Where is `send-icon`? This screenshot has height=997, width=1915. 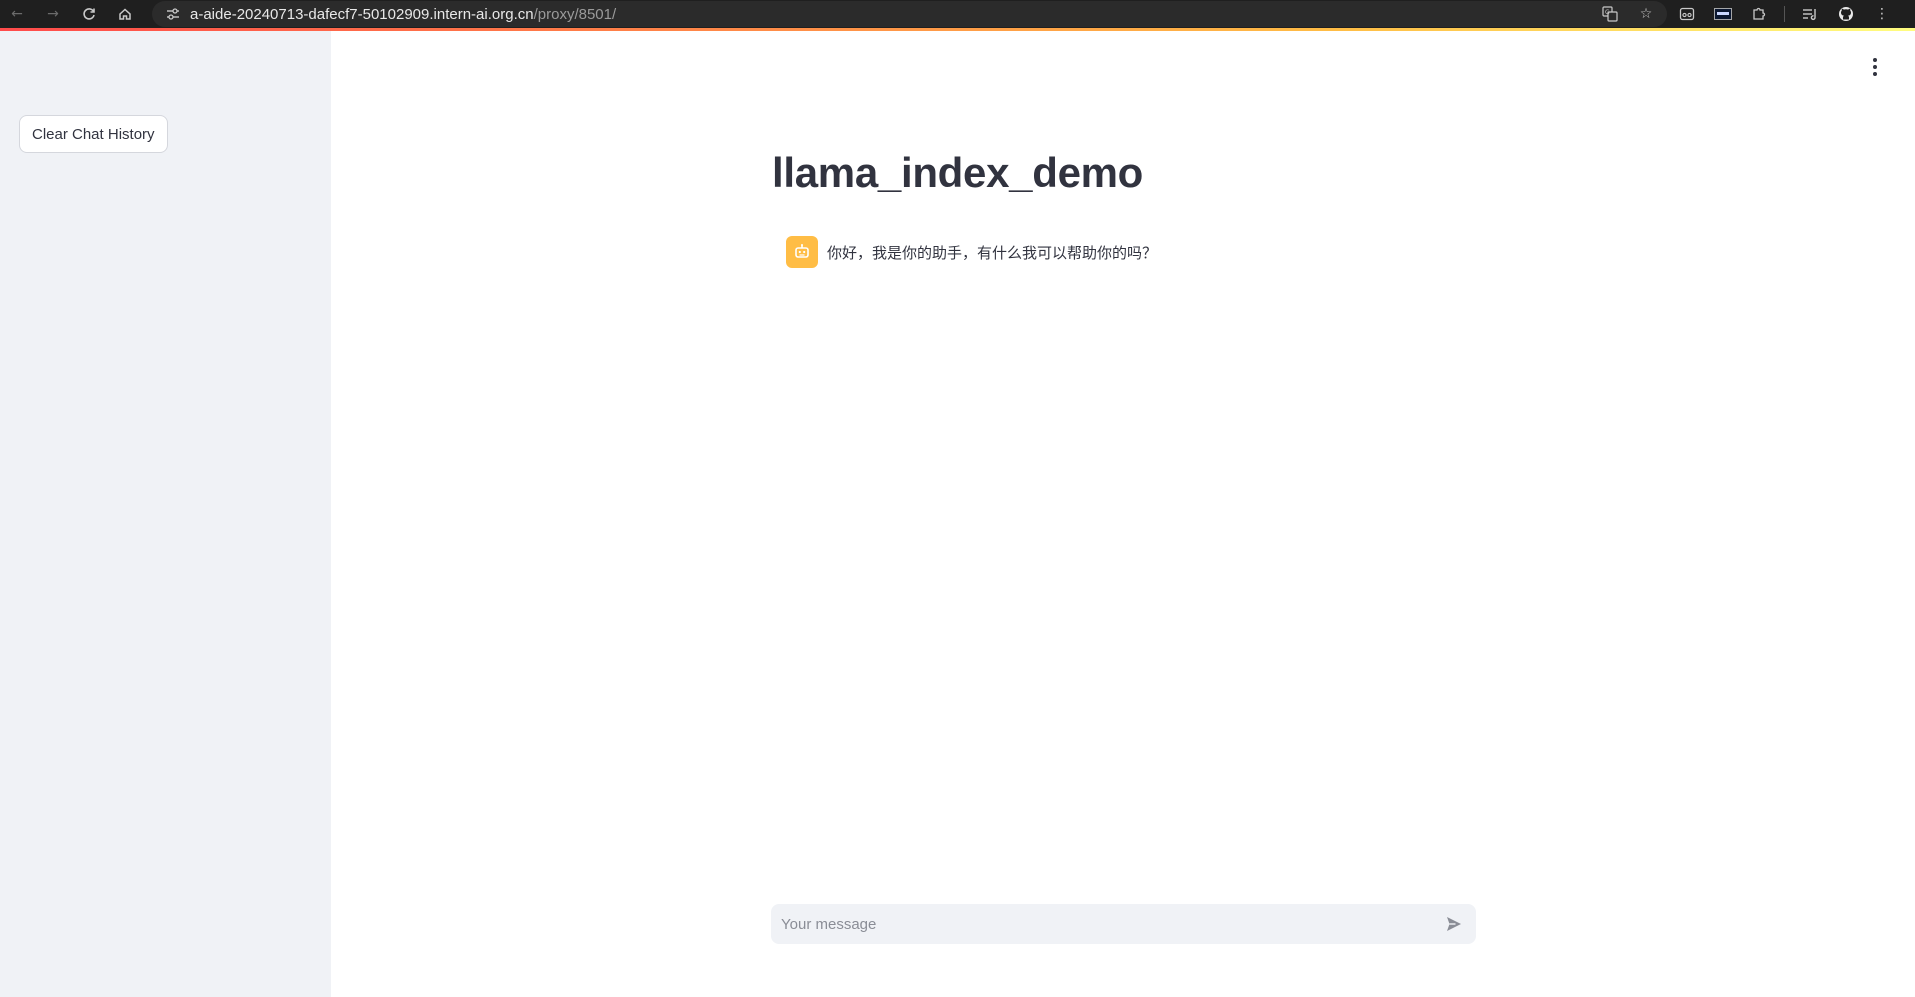 send-icon is located at coordinates (1454, 924).